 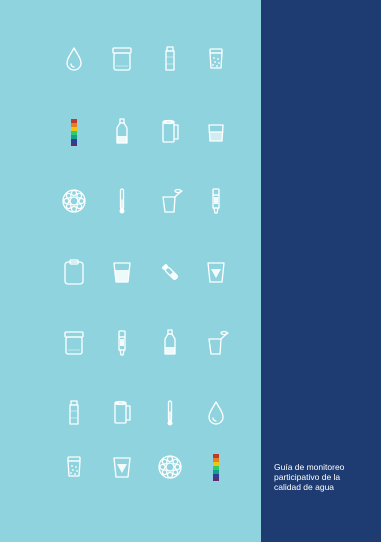 I want to click on clipboard-icon, so click(x=74, y=272).